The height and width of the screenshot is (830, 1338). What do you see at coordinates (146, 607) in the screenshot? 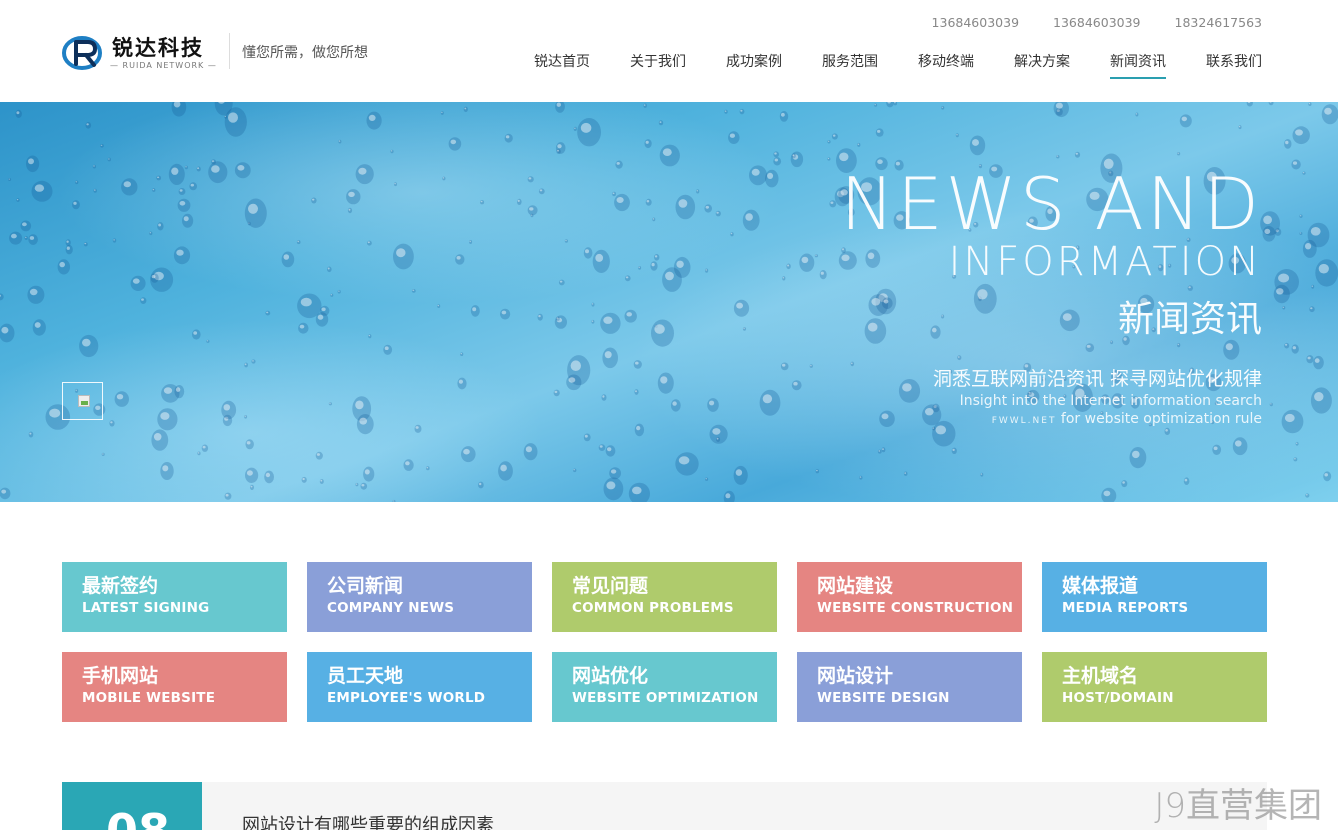
I see `category-title-en: LATEST SIGNING` at bounding box center [146, 607].